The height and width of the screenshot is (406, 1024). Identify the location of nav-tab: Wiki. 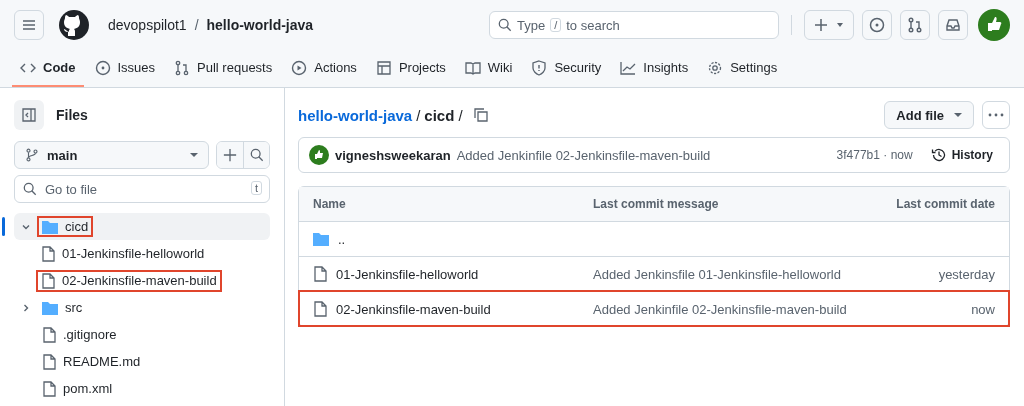
(488, 68).